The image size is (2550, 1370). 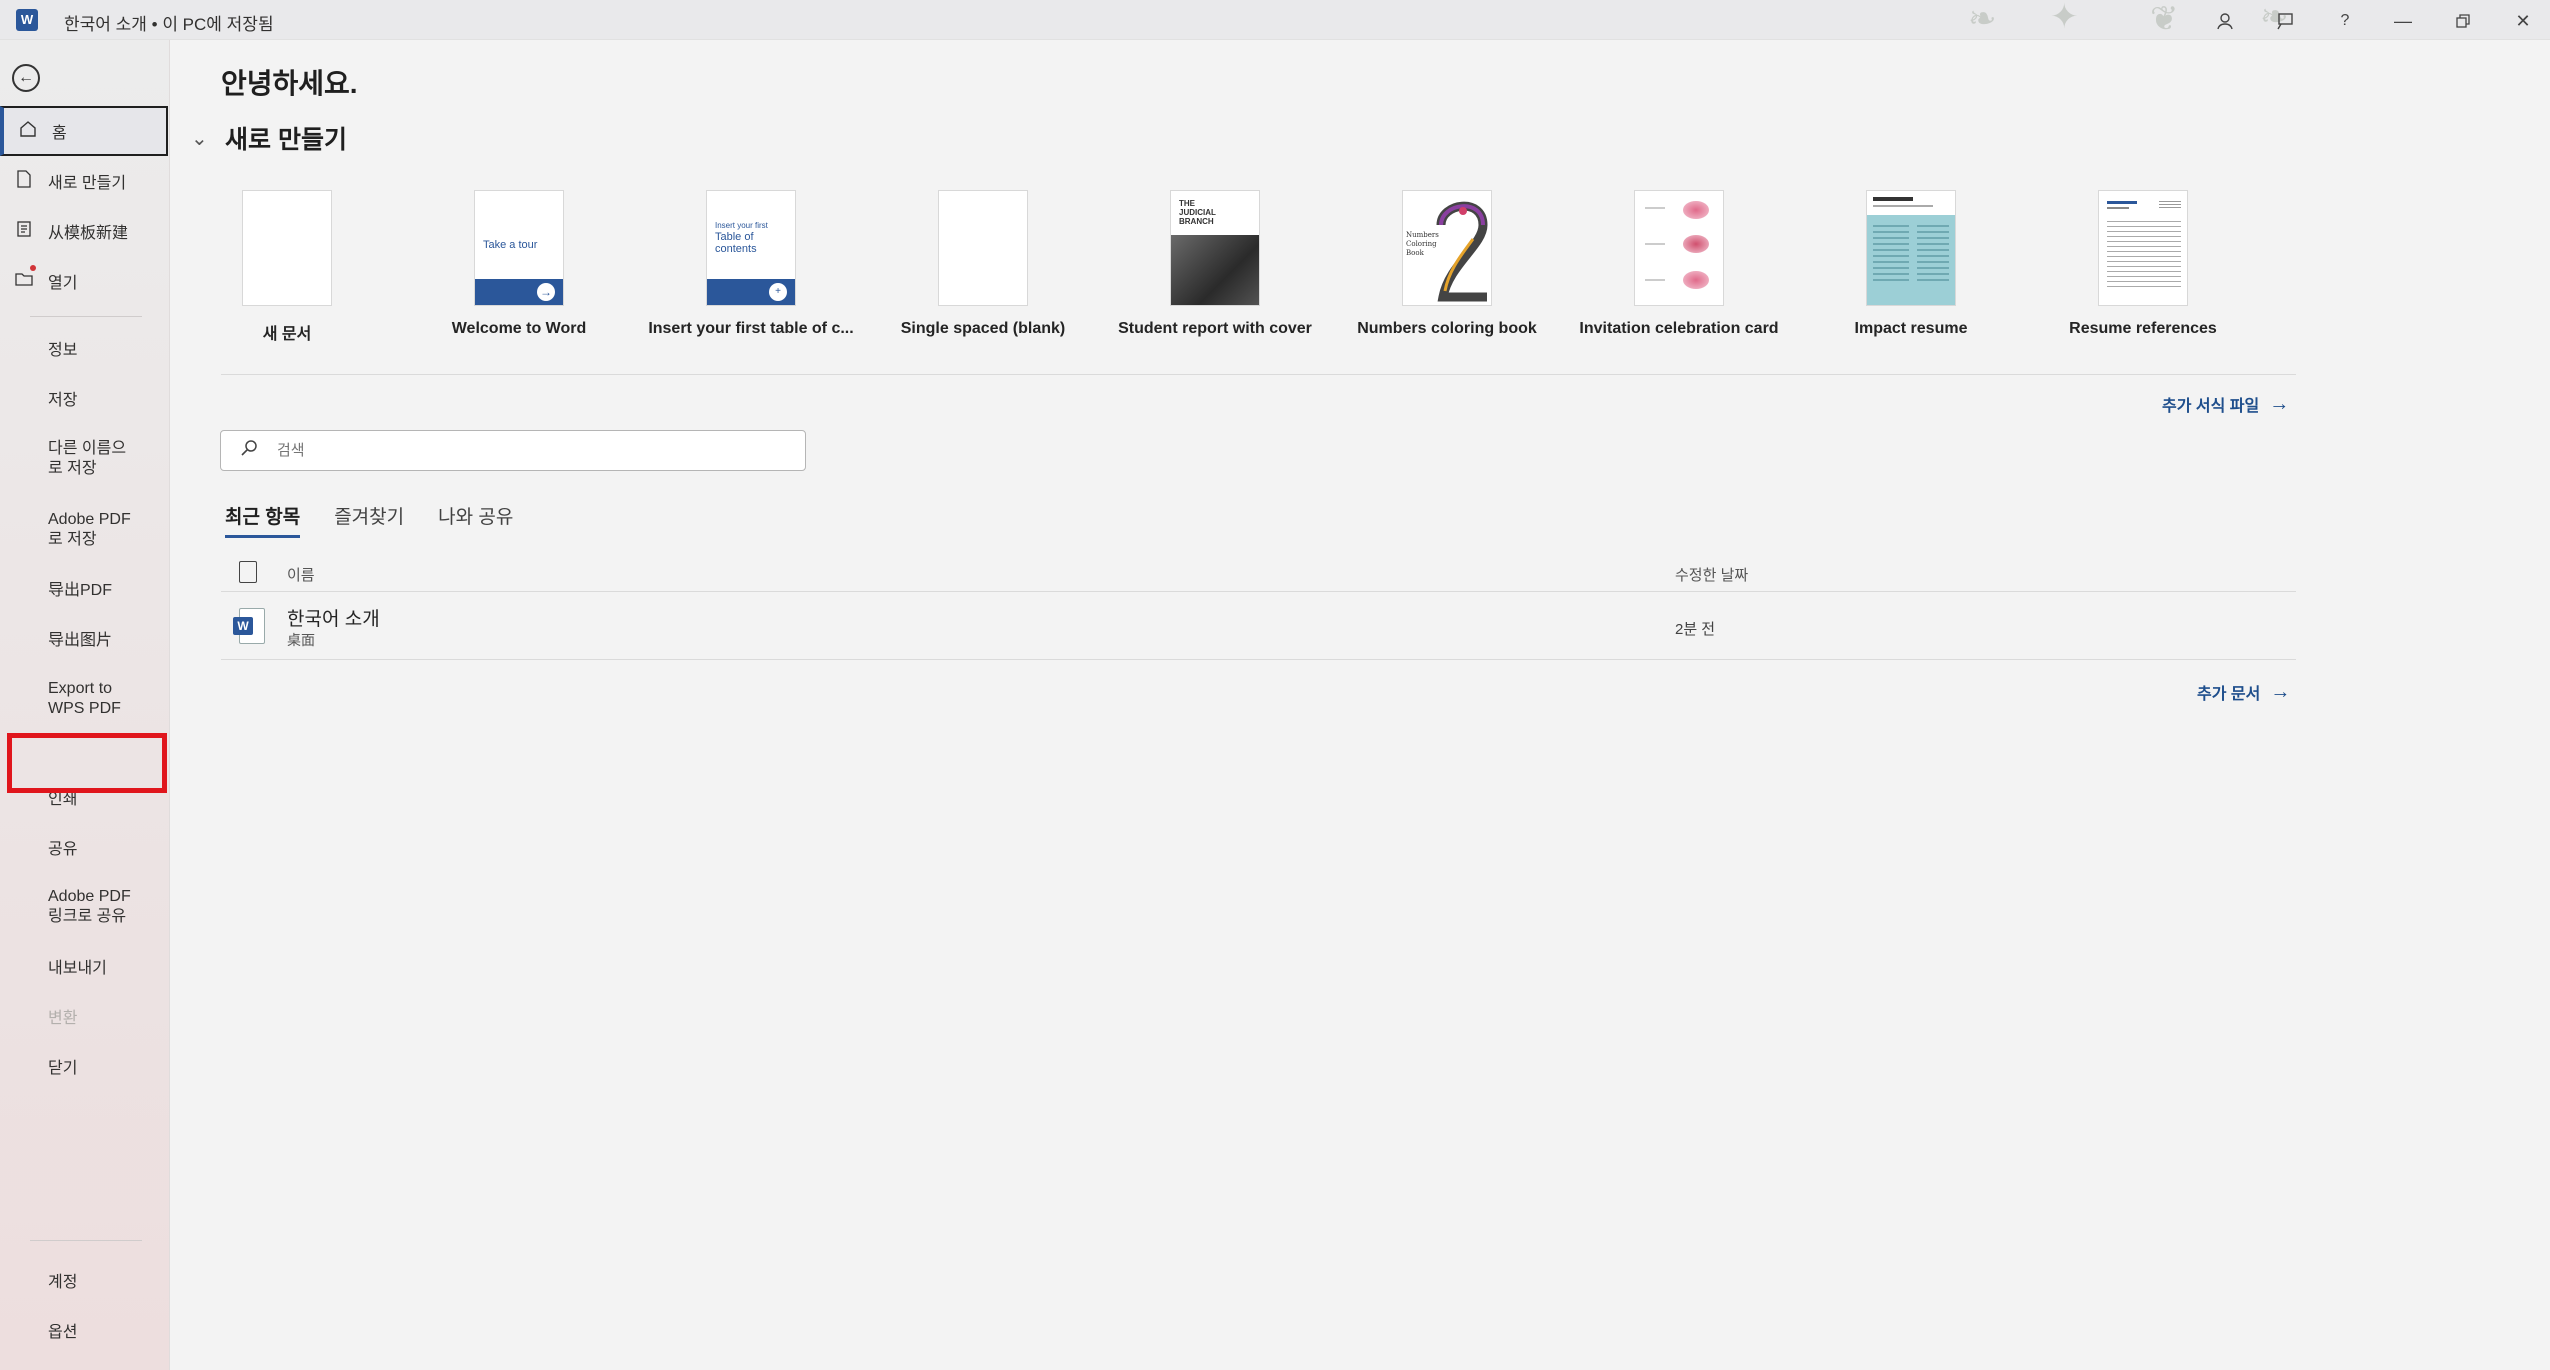 What do you see at coordinates (77, 968) in the screenshot?
I see `sidebar-item-label: 내보내기` at bounding box center [77, 968].